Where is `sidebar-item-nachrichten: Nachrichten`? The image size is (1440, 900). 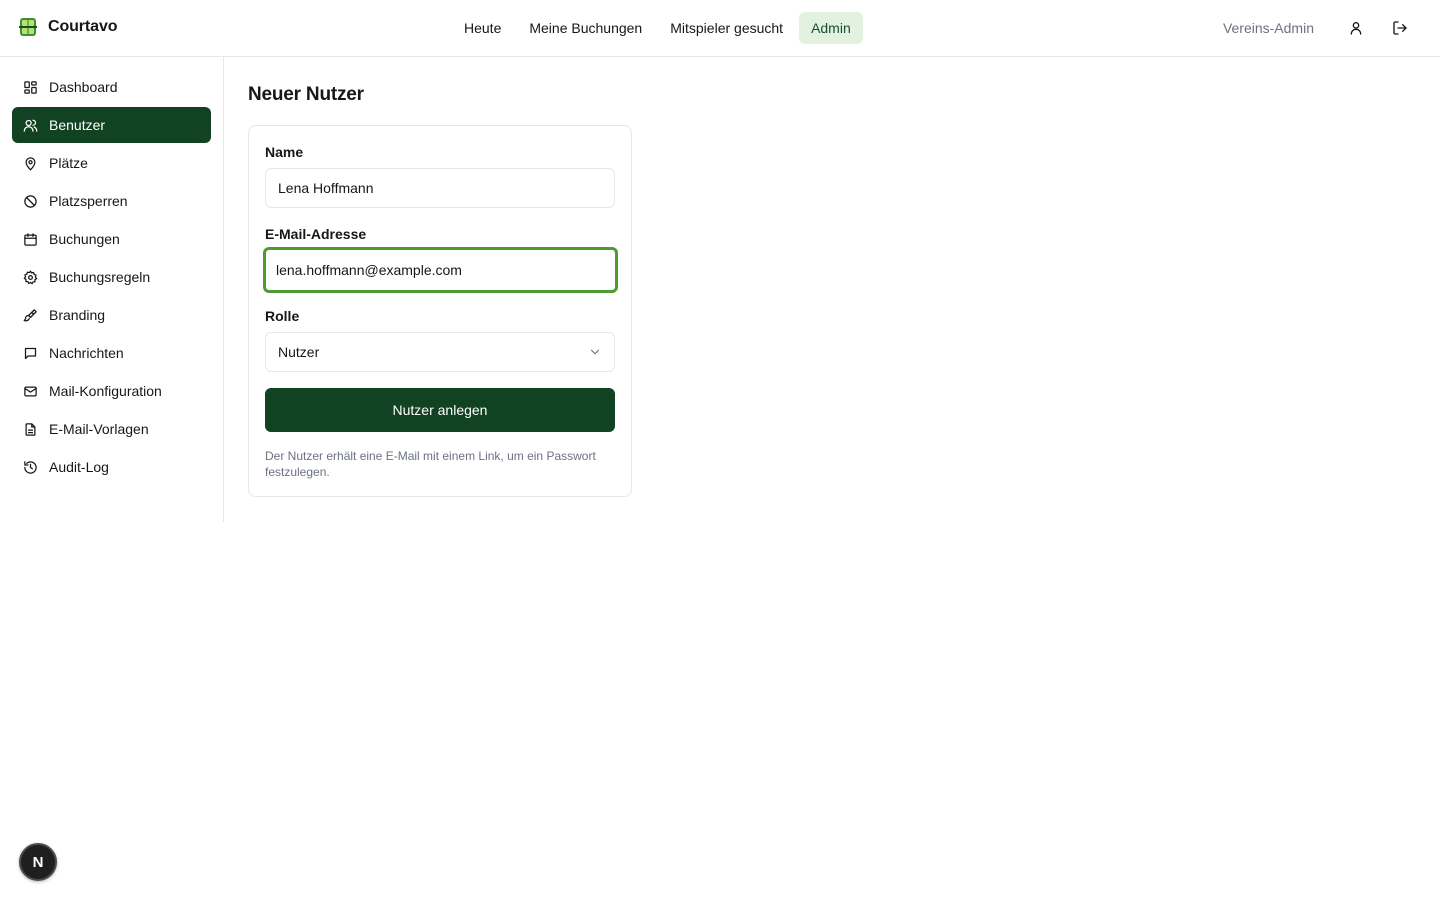 sidebar-item-nachrichten: Nachrichten is located at coordinates (111, 353).